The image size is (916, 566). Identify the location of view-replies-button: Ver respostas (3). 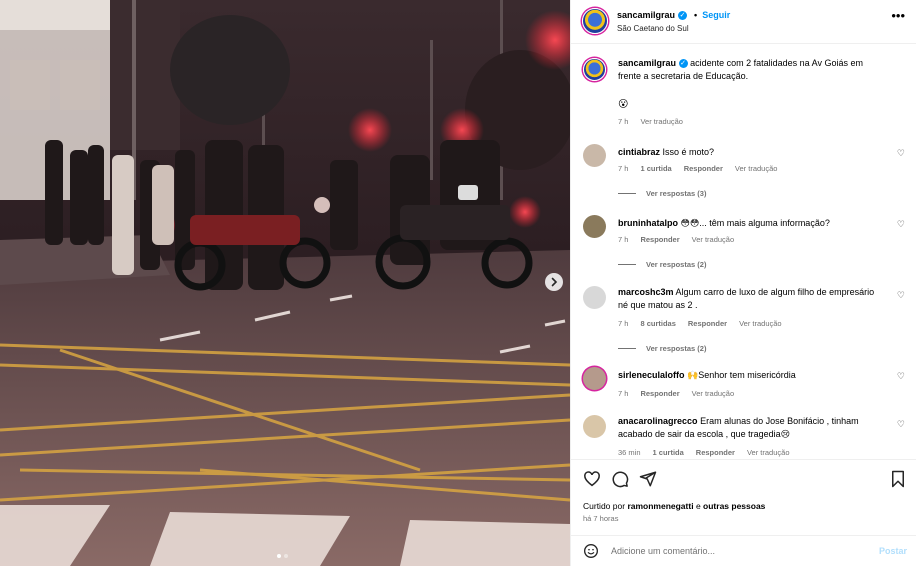
(662, 193).